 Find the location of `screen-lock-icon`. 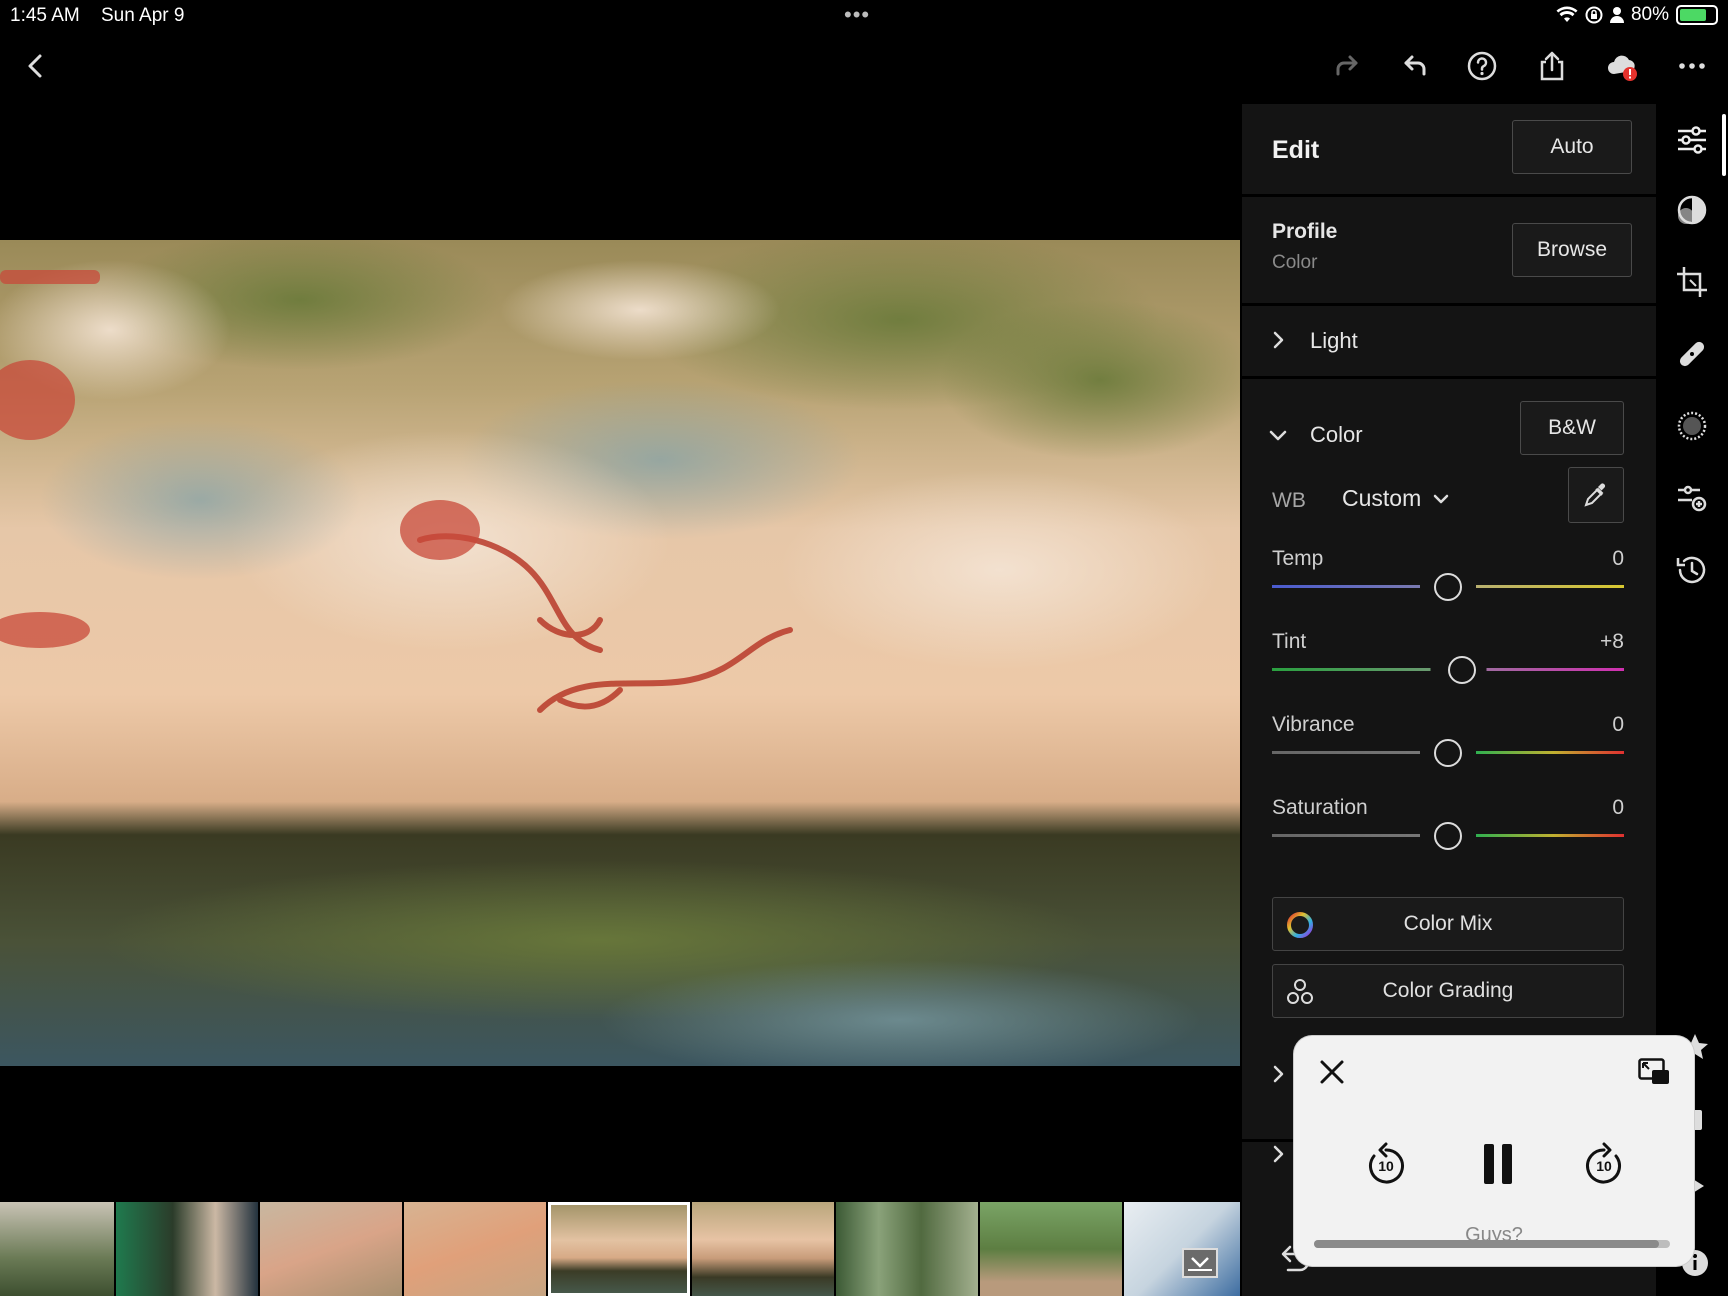

screen-lock-icon is located at coordinates (1594, 15).